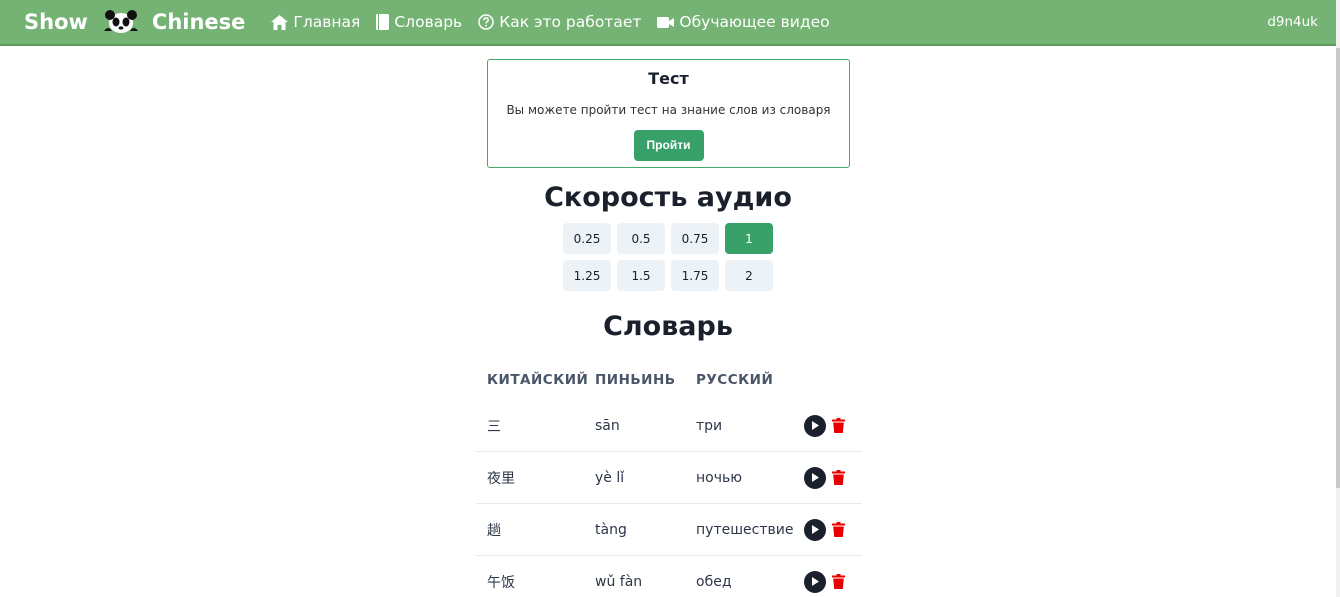 This screenshot has width=1340, height=597. What do you see at coordinates (719, 477) in the screenshot?
I see `cell-russian: ночью` at bounding box center [719, 477].